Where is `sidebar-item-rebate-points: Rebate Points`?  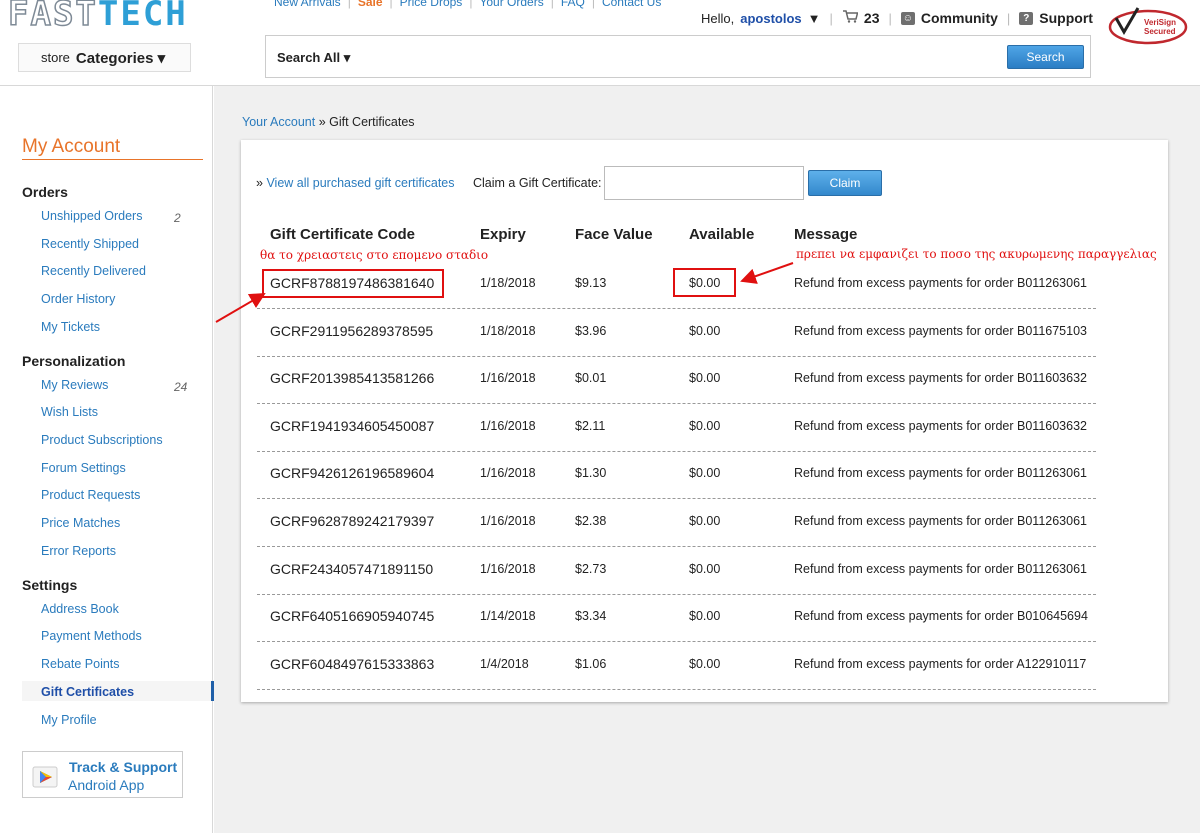
sidebar-item-rebate-points: Rebate Points is located at coordinates (80, 664).